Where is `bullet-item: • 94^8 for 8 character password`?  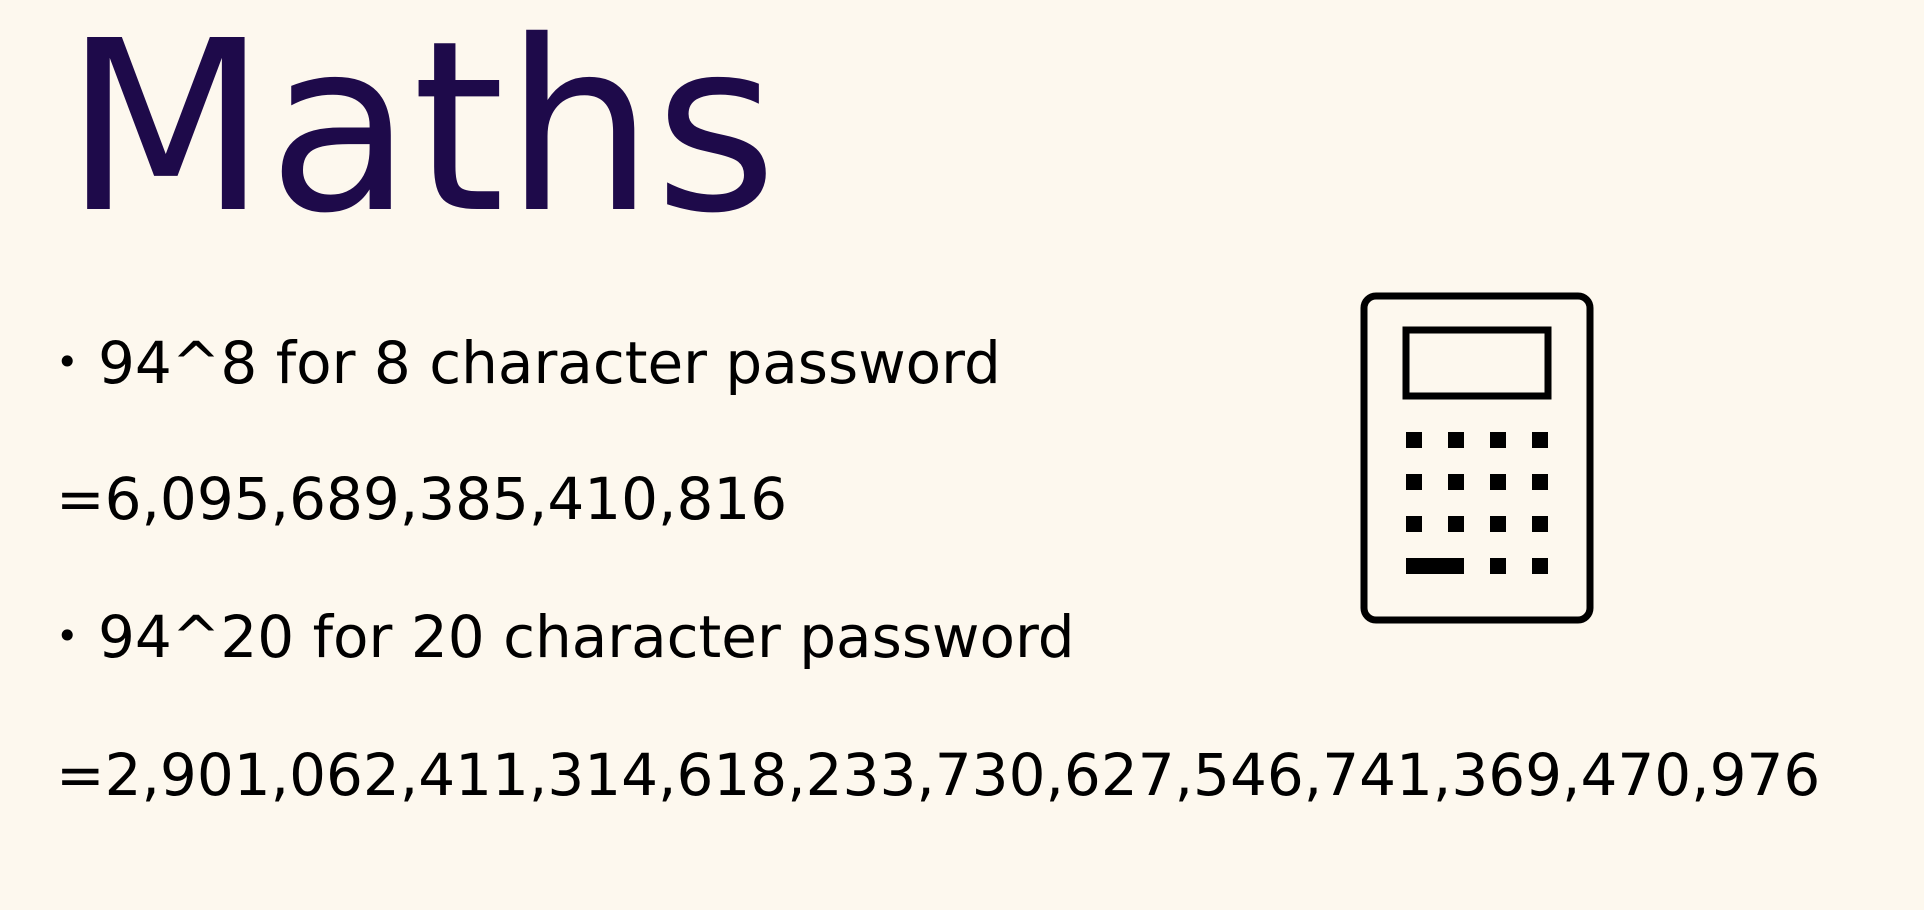 bullet-item: • 94^8 for 8 character password is located at coordinates (528, 363).